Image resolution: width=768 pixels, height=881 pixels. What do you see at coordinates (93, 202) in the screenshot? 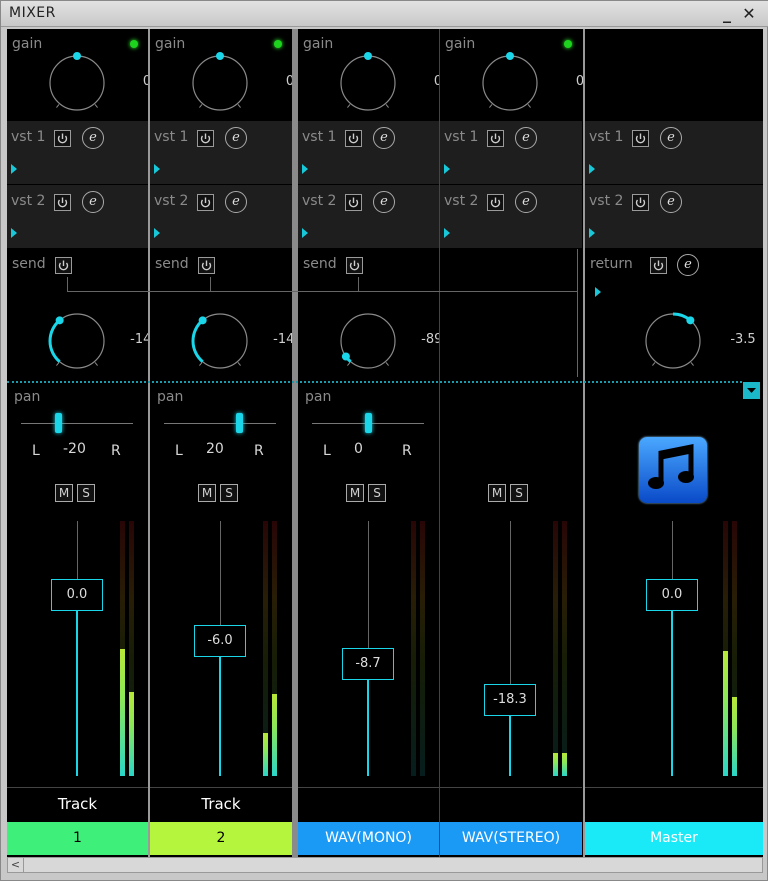
I see `ch1-vst2-slot-edit-icon: e` at bounding box center [93, 202].